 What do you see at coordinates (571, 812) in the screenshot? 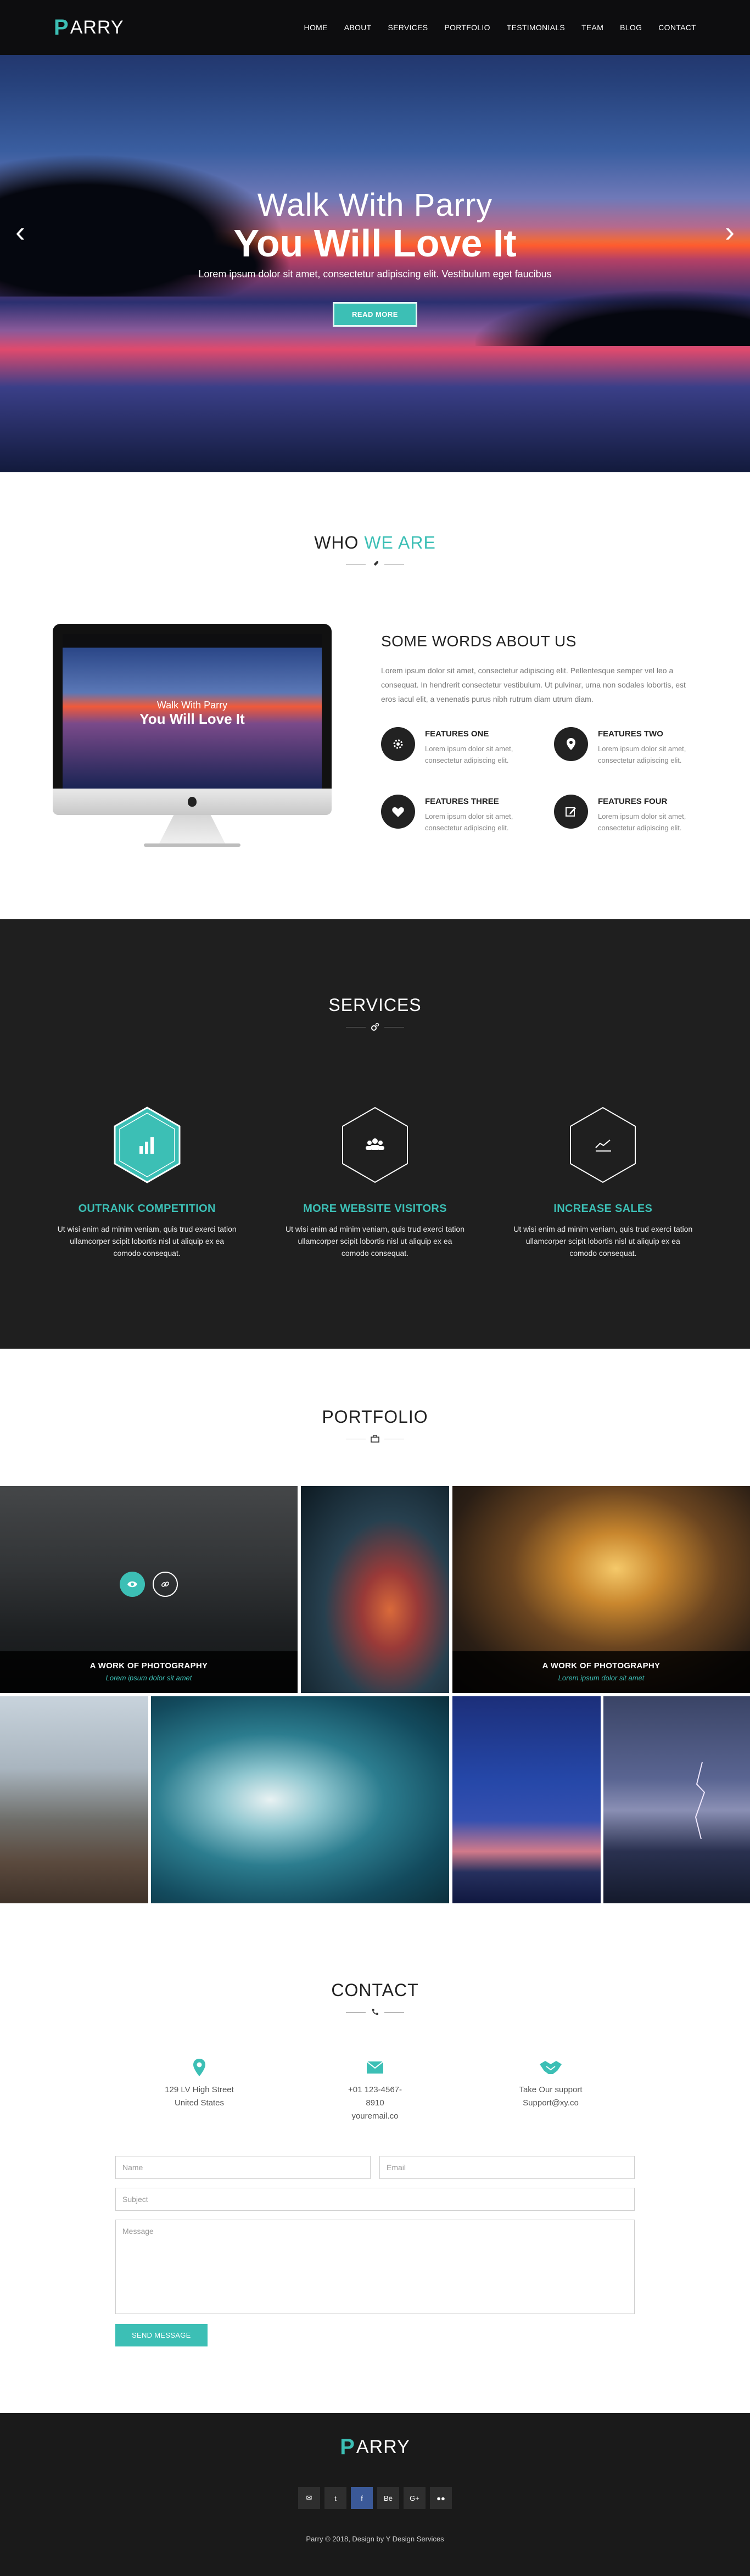
I see `edit-icon` at bounding box center [571, 812].